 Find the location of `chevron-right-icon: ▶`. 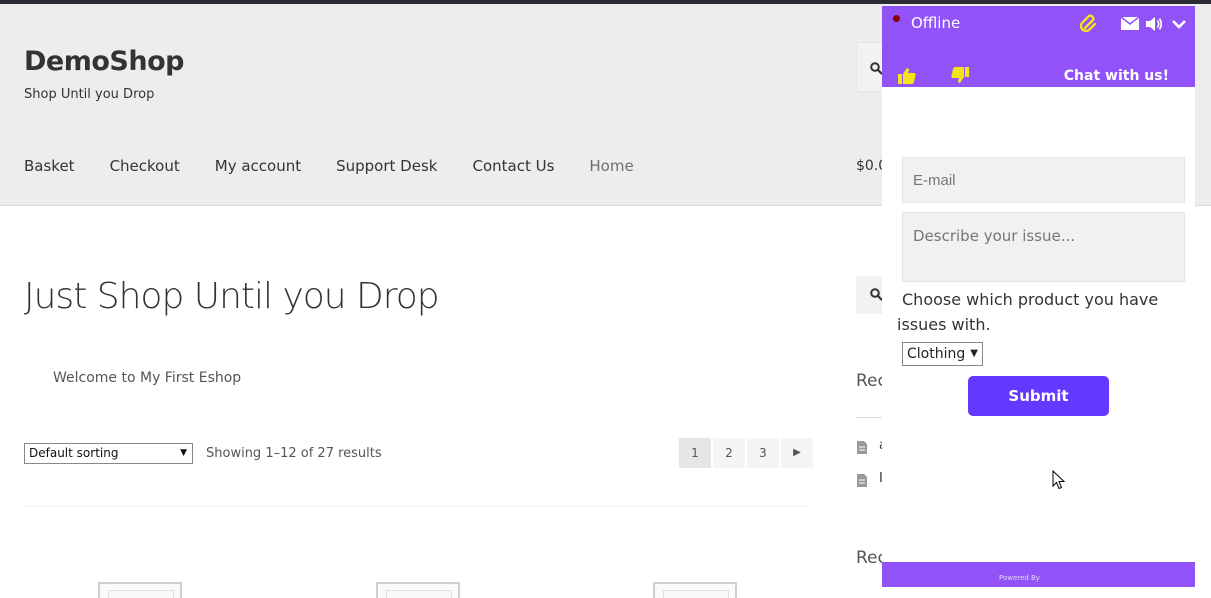

chevron-right-icon: ▶ is located at coordinates (797, 452).